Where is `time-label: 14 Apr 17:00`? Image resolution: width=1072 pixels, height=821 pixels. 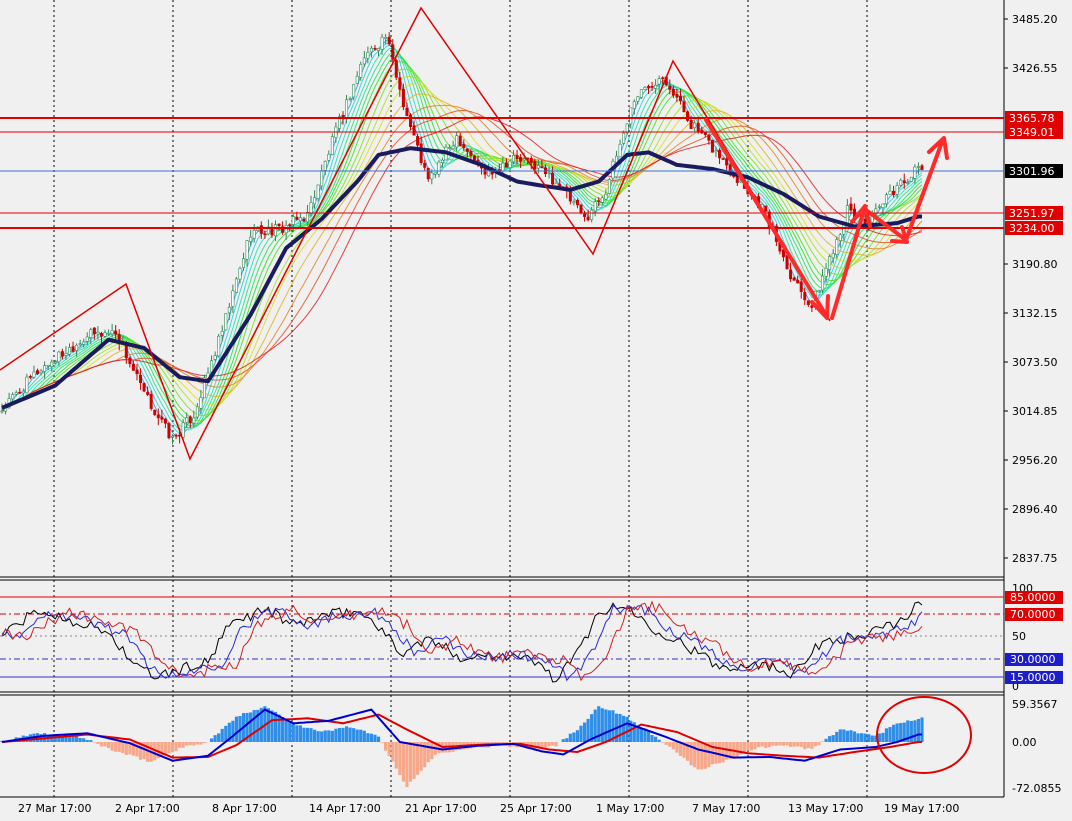 time-label: 14 Apr 17:00 is located at coordinates (345, 808).